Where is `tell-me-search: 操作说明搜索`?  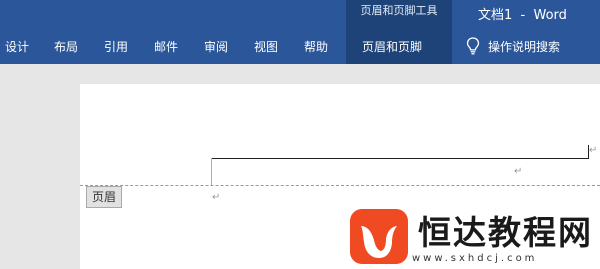 tell-me-search: 操作说明搜索 is located at coordinates (513, 46).